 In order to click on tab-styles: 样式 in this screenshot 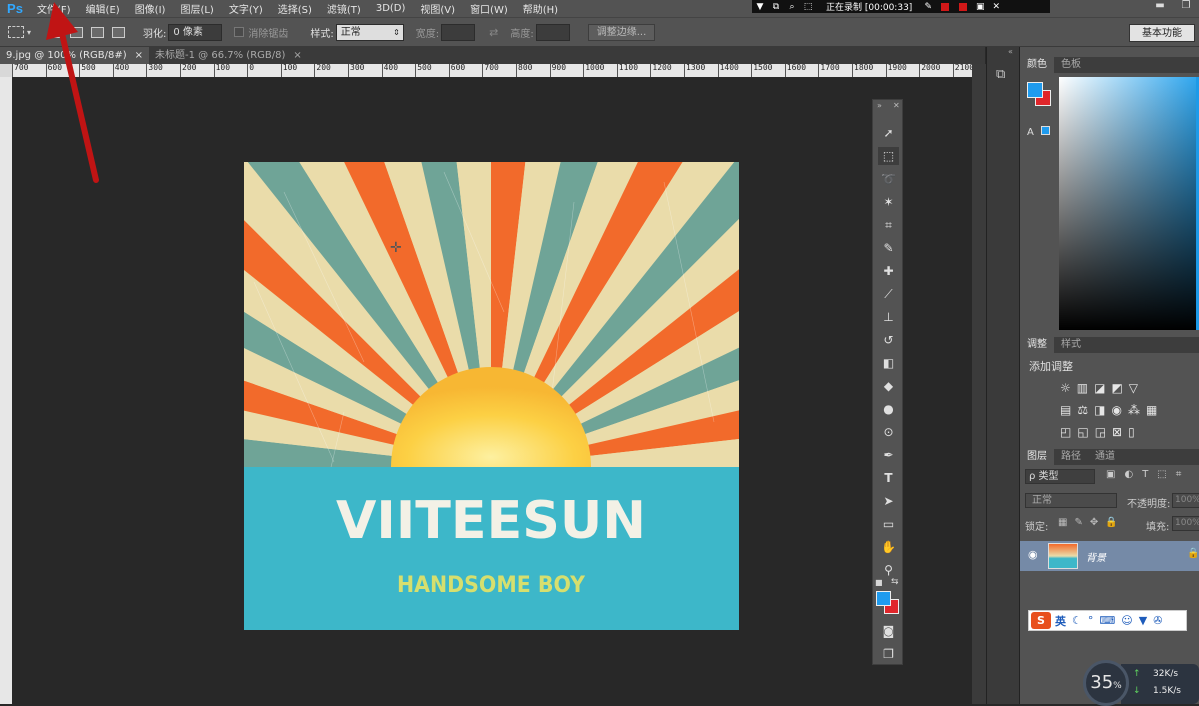, I will do `click(1071, 345)`.